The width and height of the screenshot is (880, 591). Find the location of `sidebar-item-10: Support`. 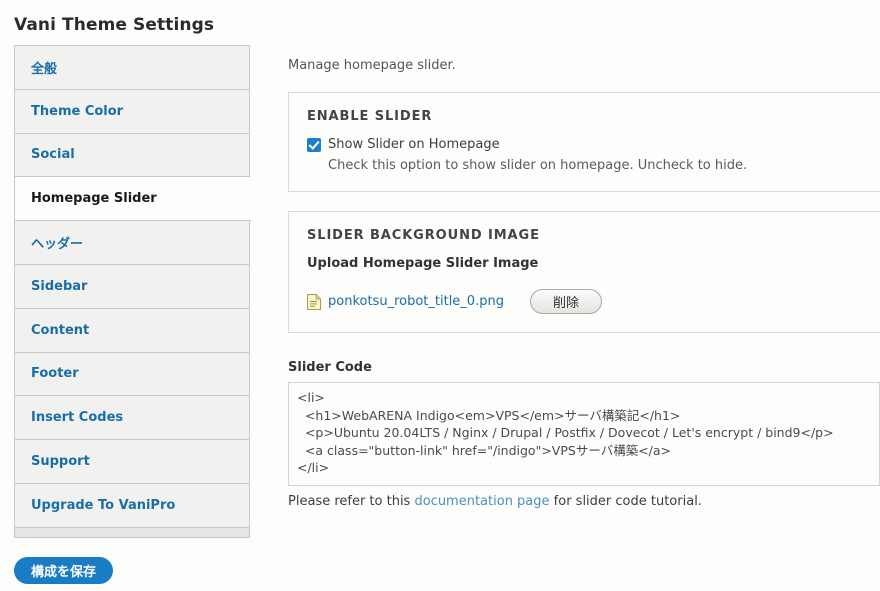

sidebar-item-10: Support is located at coordinates (132, 462).